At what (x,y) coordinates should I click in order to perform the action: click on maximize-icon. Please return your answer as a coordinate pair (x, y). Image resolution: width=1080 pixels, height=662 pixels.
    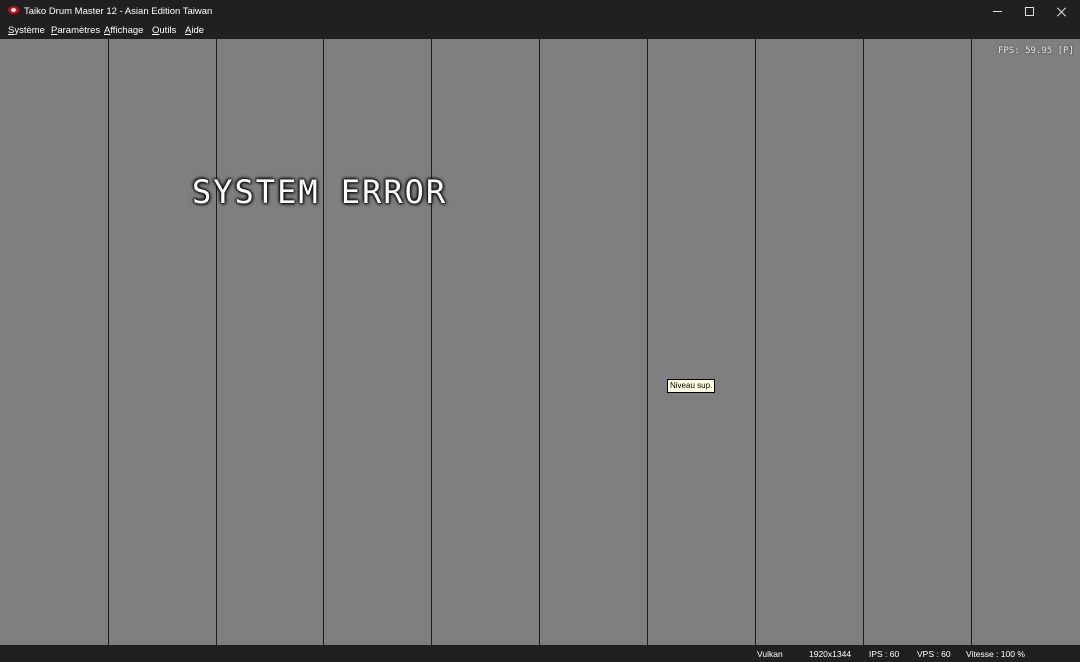
    Looking at the image, I should click on (1029, 11).